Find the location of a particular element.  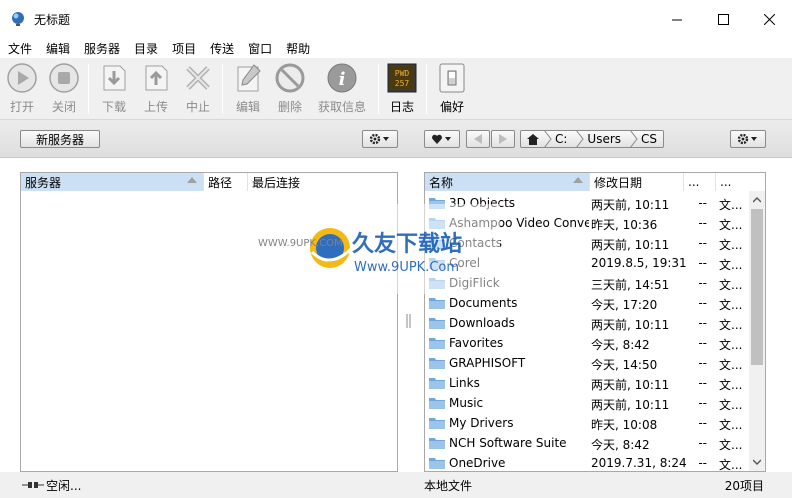

app-globe-icon is located at coordinates (18, 19).